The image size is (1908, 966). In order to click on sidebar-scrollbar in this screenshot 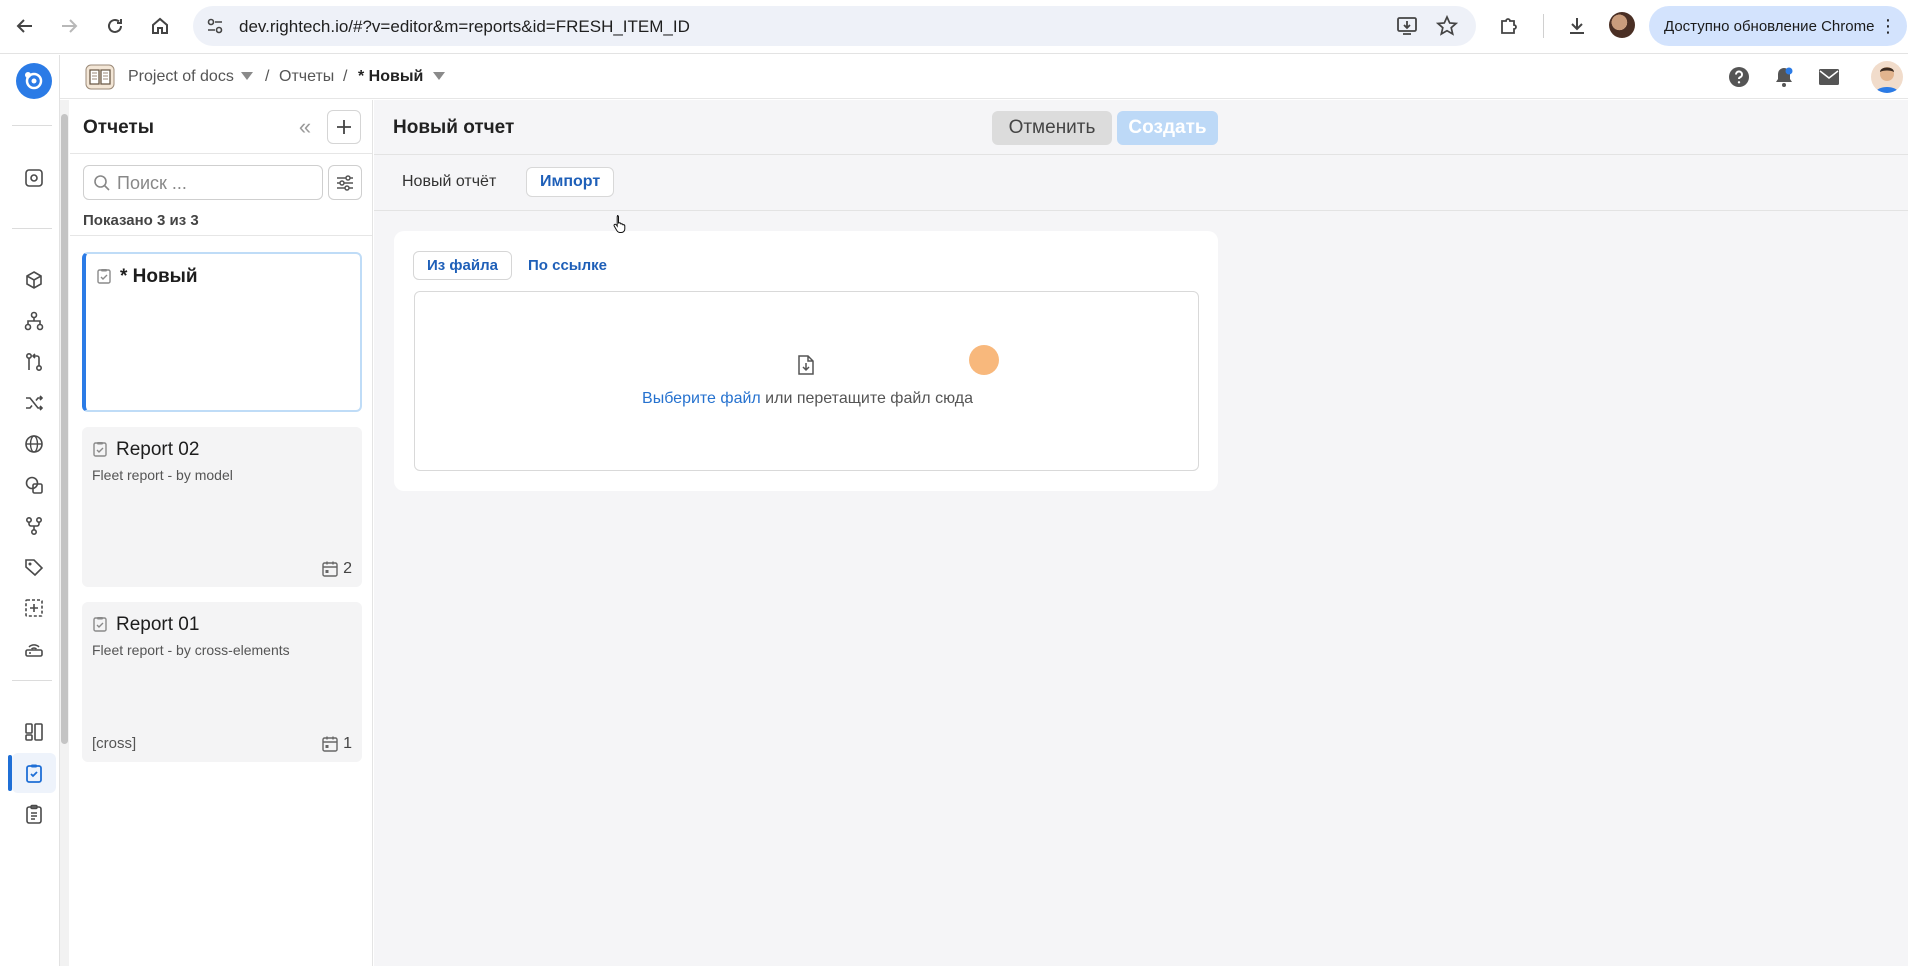, I will do `click(64, 533)`.